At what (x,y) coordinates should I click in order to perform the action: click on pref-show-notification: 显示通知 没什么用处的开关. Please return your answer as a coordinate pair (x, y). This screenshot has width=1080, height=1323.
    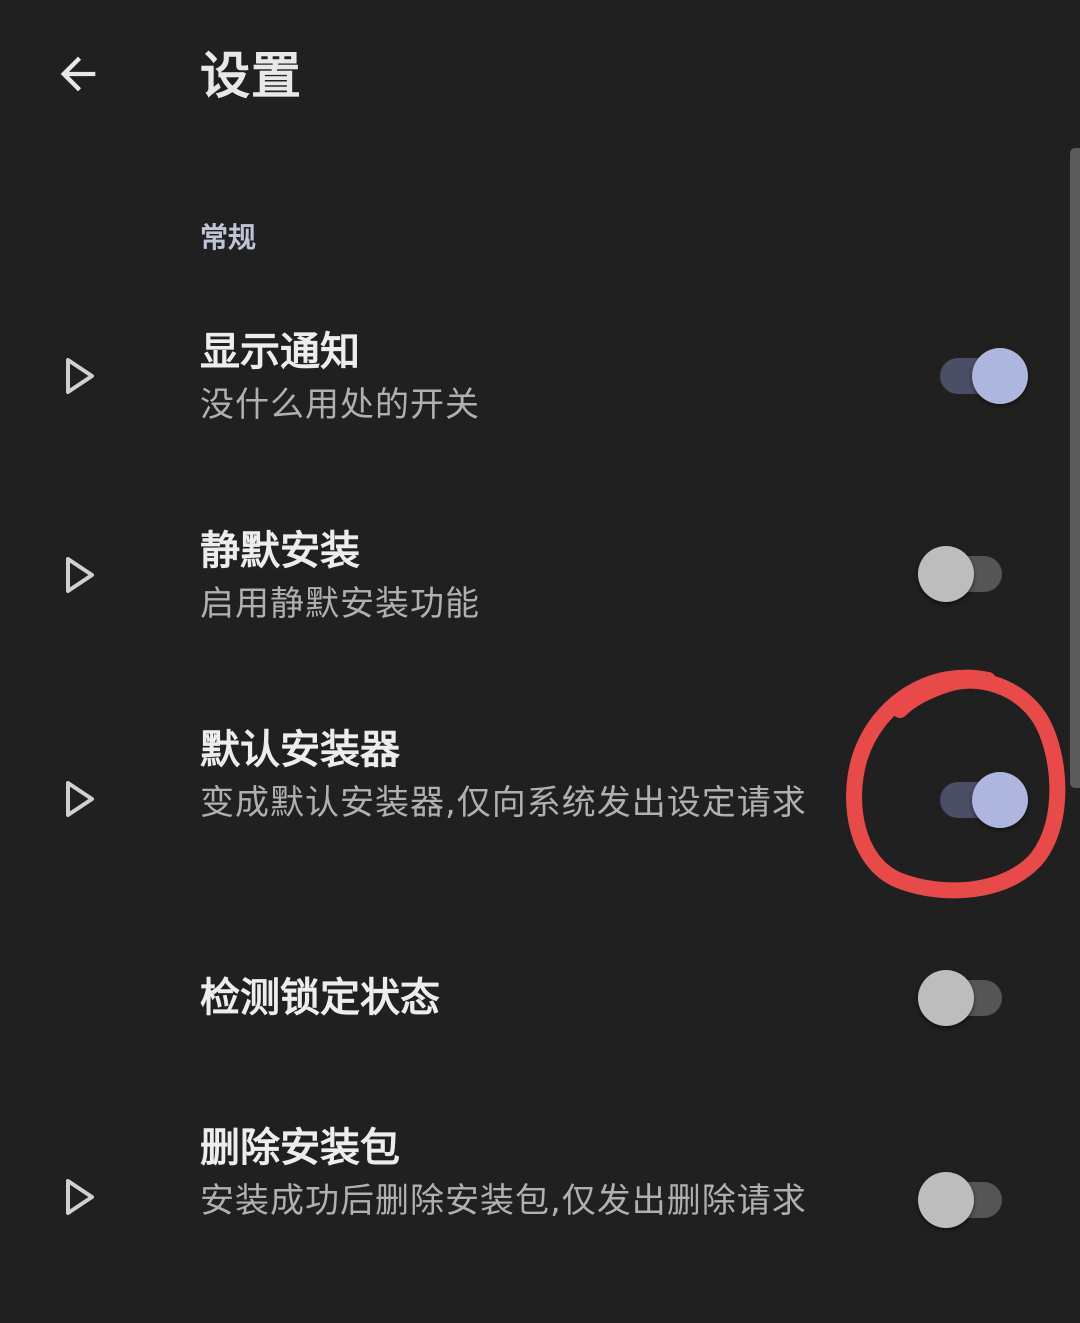
    Looking at the image, I should click on (530, 380).